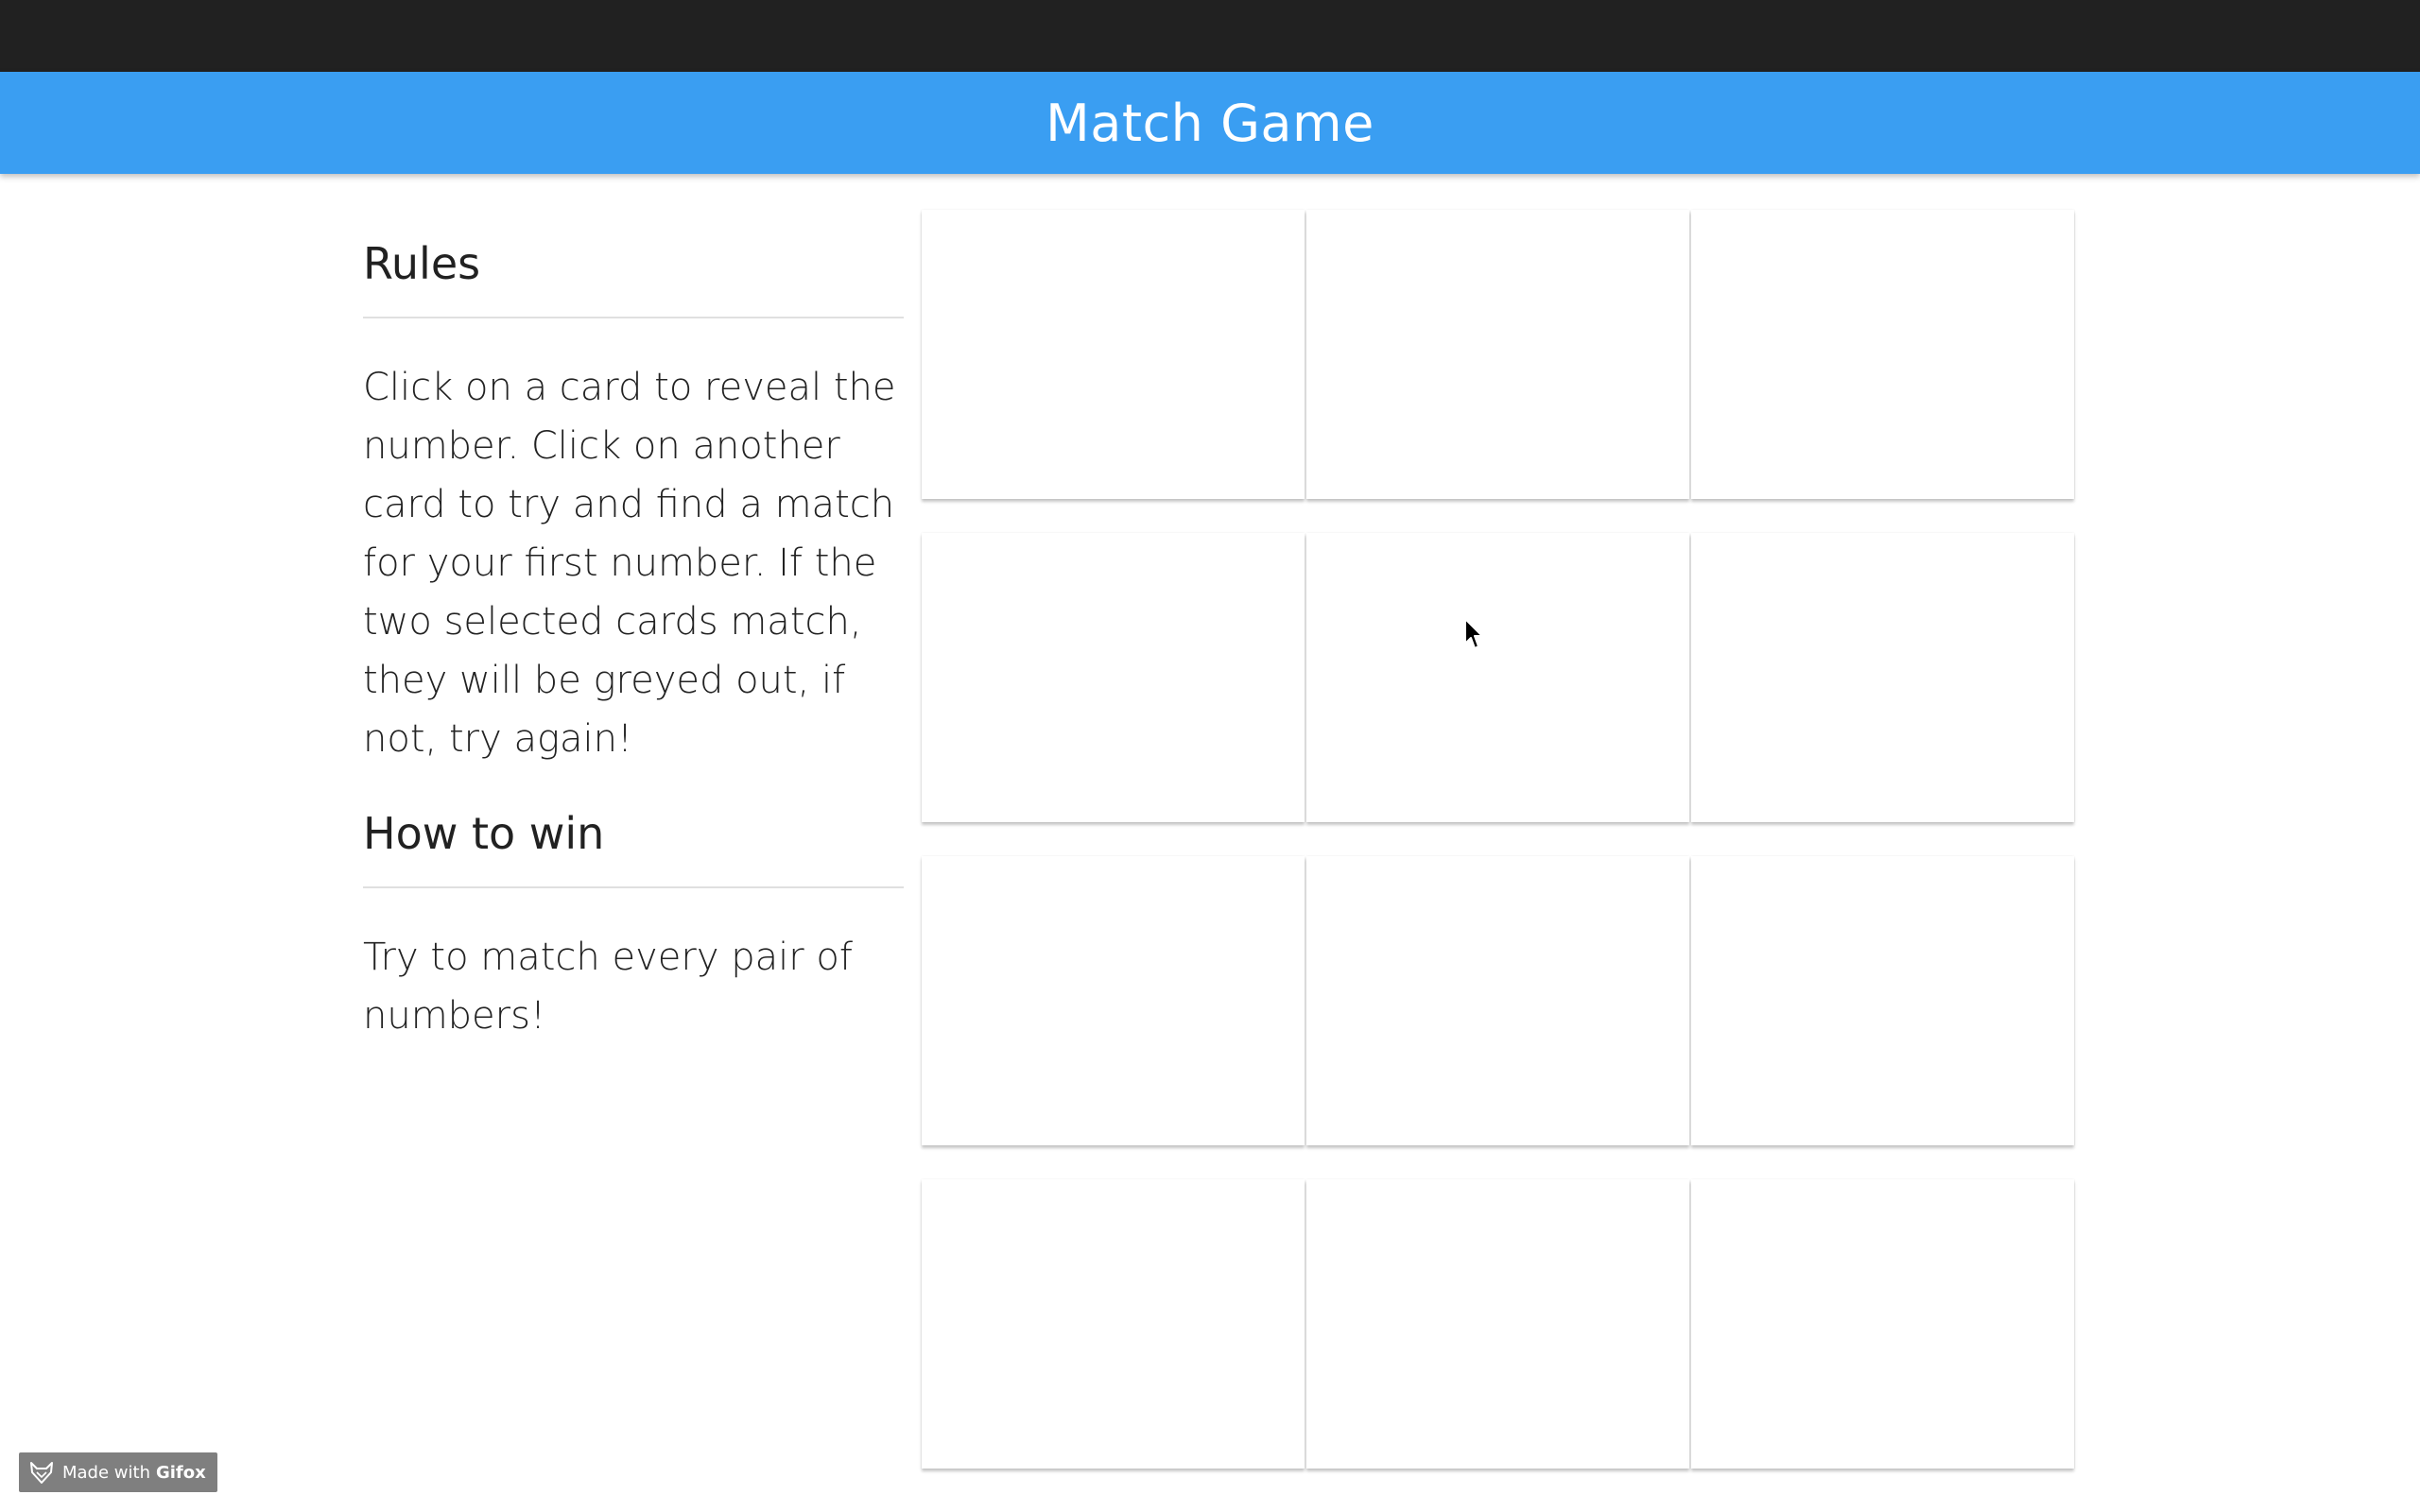 This screenshot has width=2420, height=1512. Describe the element at coordinates (1210, 36) in the screenshot. I see `browser-top-bar` at that location.